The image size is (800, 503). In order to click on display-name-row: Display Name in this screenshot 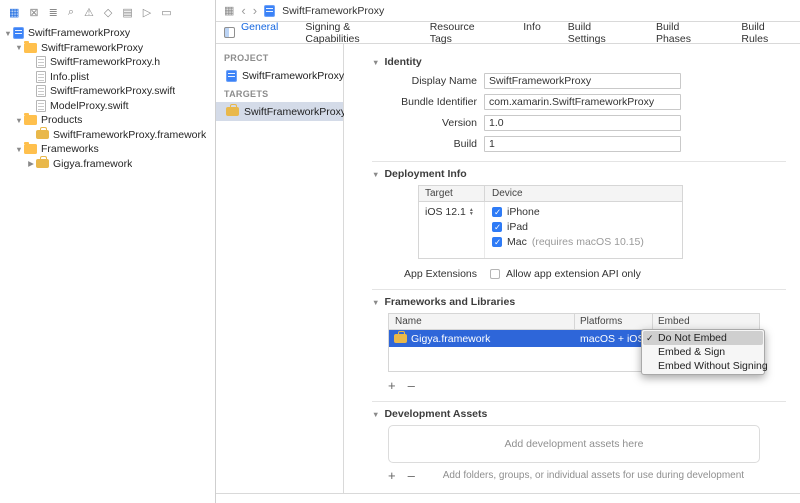, I will do `click(579, 81)`.